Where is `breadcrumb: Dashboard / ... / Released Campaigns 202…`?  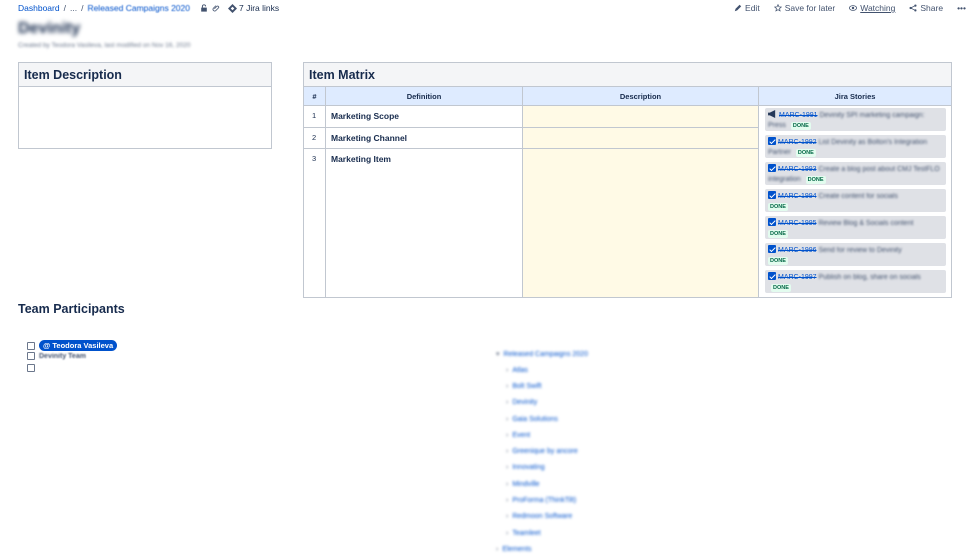 breadcrumb: Dashboard / ... / Released Campaigns 202… is located at coordinates (148, 8).